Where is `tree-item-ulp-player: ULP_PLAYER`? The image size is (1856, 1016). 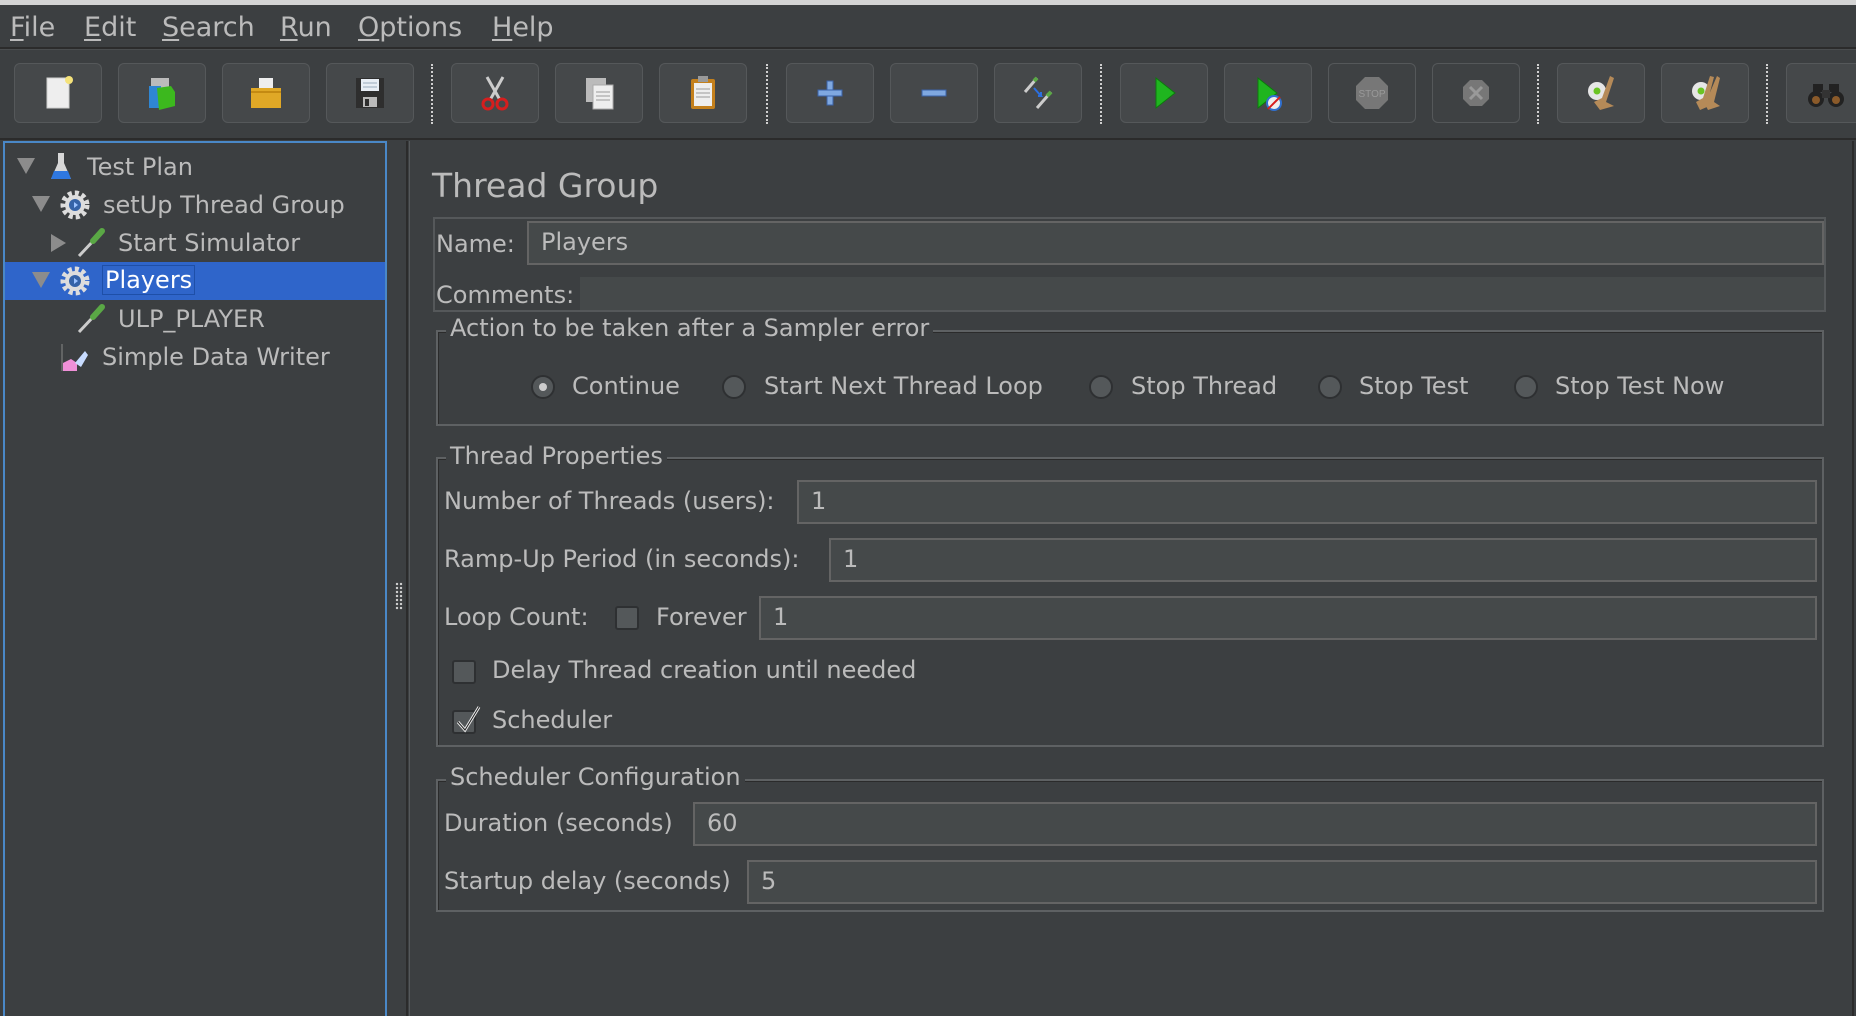 tree-item-ulp-player: ULP_PLAYER is located at coordinates (195, 319).